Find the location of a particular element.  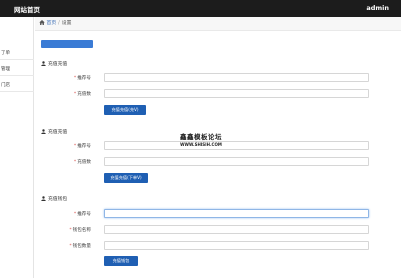

section-2-title: 充值充值 is located at coordinates (54, 131).